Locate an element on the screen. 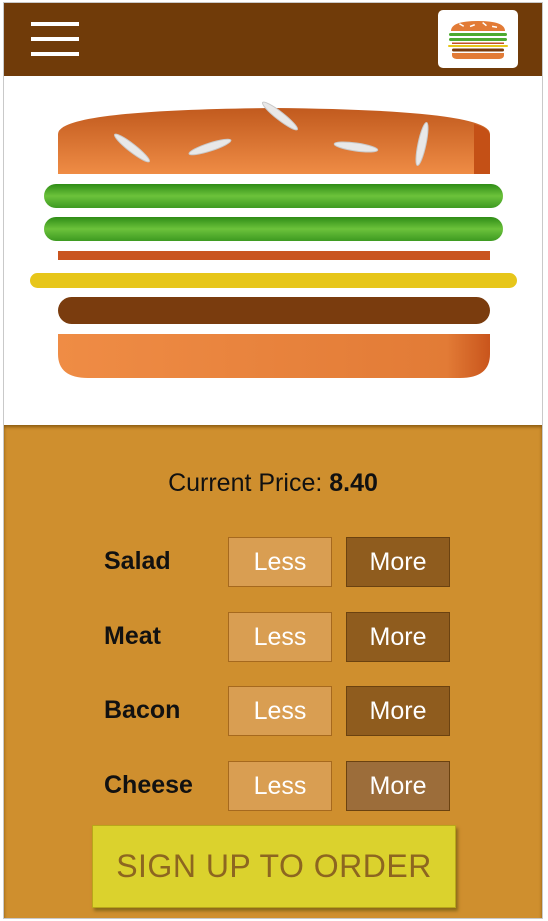 The width and height of the screenshot is (548, 921). toolbar is located at coordinates (273, 39).